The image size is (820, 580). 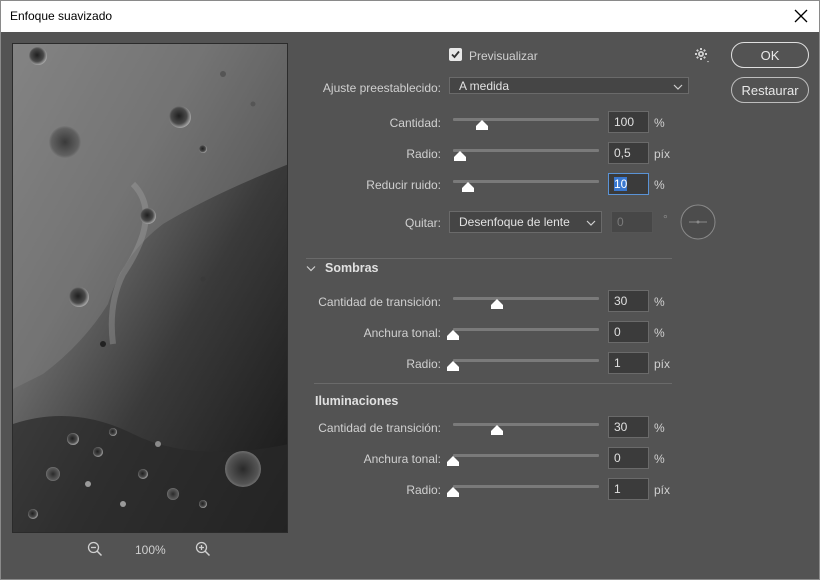 I want to click on highlights-radius-label: Radio:, so click(x=423, y=490).